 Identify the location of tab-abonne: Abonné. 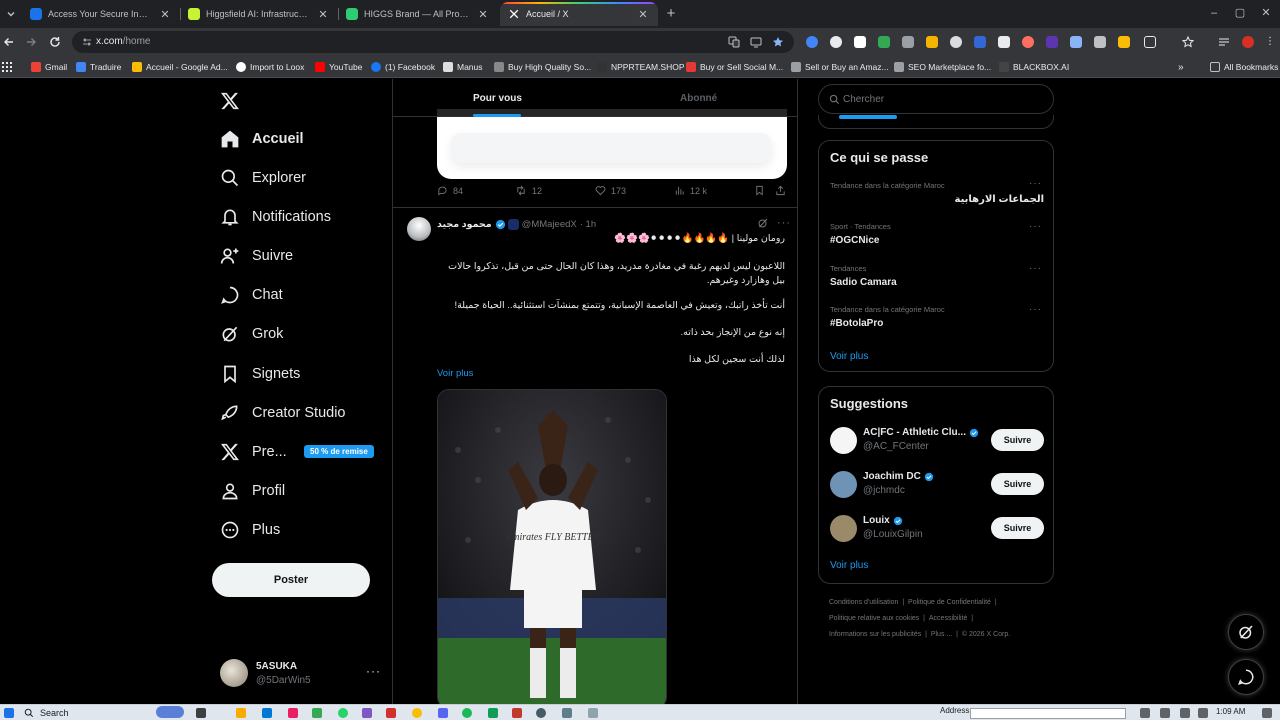
(698, 98).